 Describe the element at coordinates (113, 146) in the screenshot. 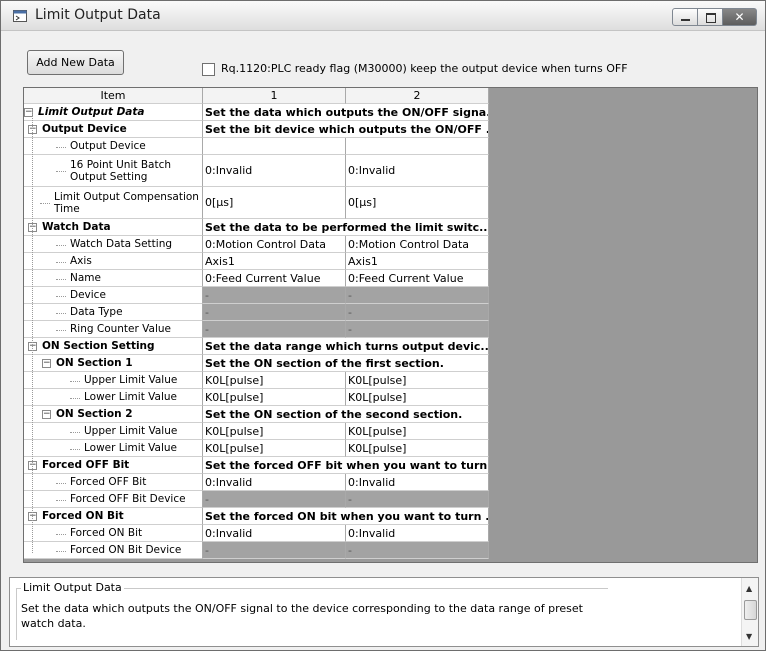

I see `grid-item-cell: Output Device` at that location.